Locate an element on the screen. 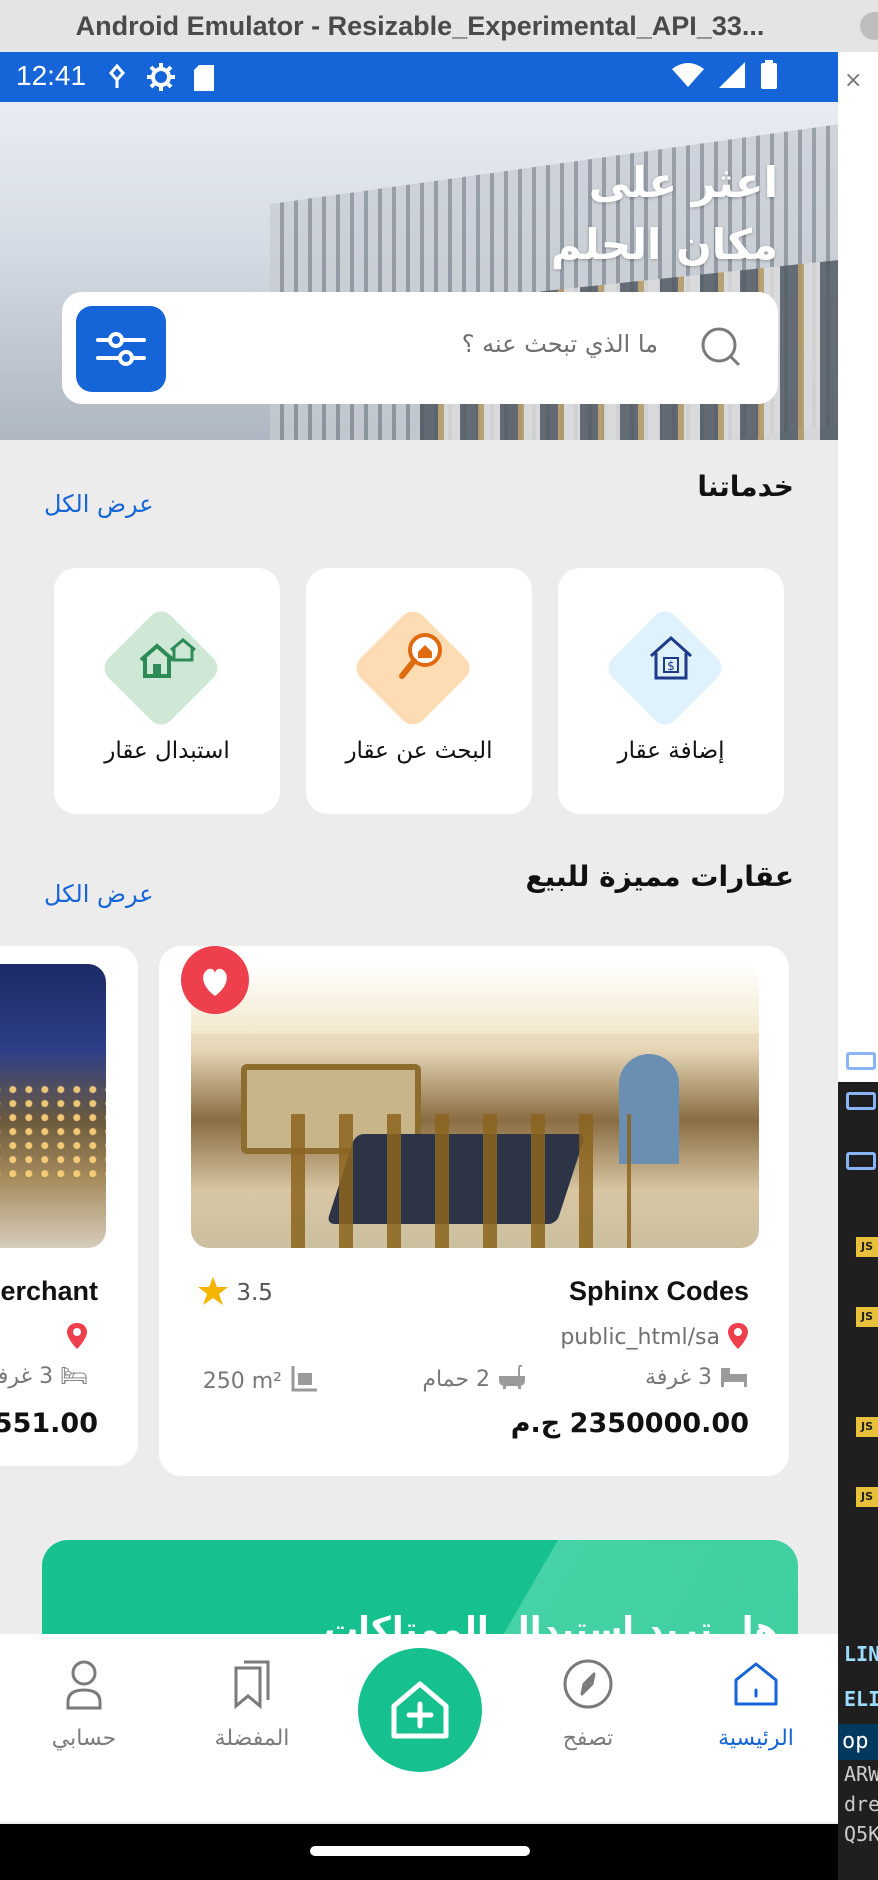  area-icon is located at coordinates (304, 1379).